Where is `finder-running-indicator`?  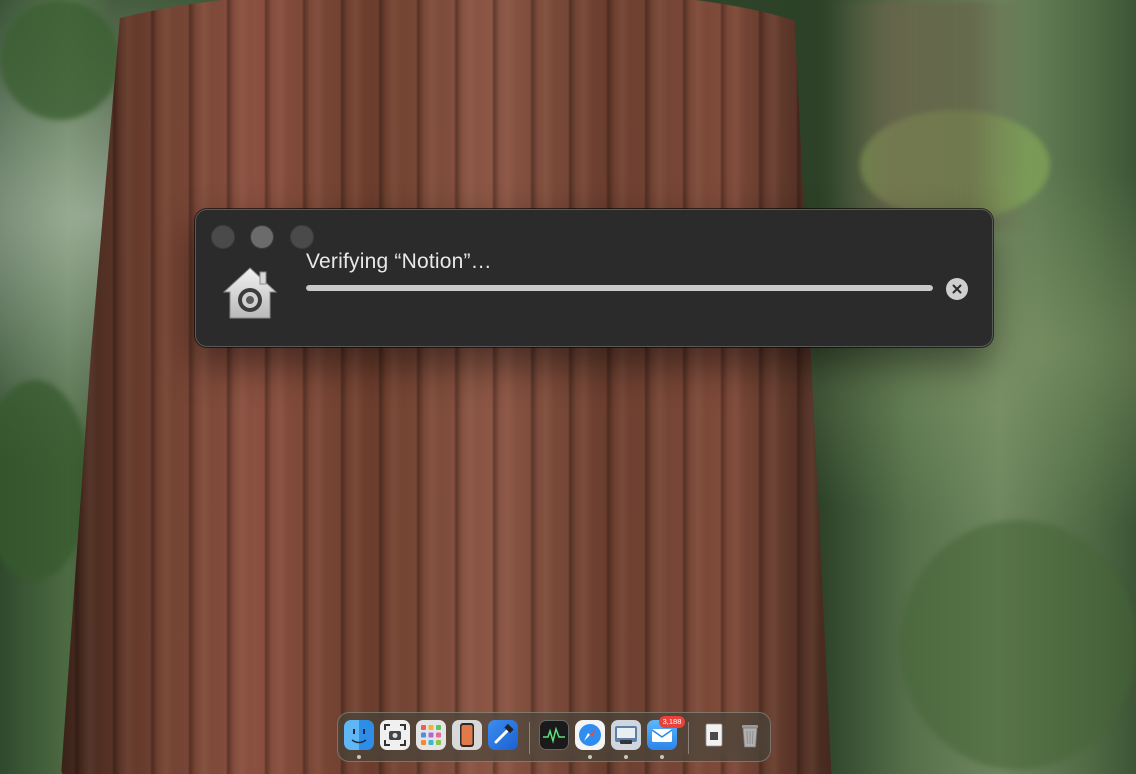 finder-running-indicator is located at coordinates (359, 757).